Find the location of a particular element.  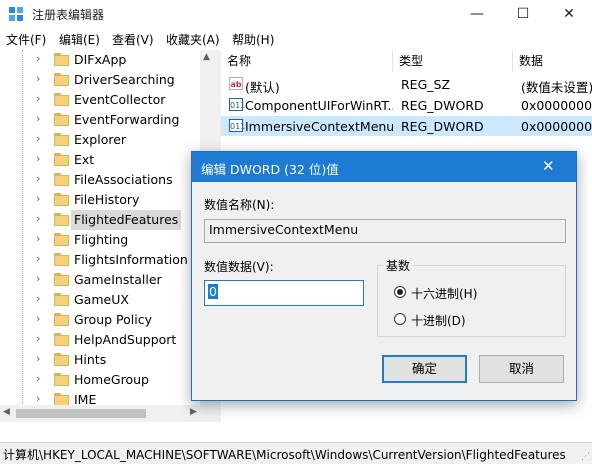

tree-item-label: Group Policy is located at coordinates (113, 319).